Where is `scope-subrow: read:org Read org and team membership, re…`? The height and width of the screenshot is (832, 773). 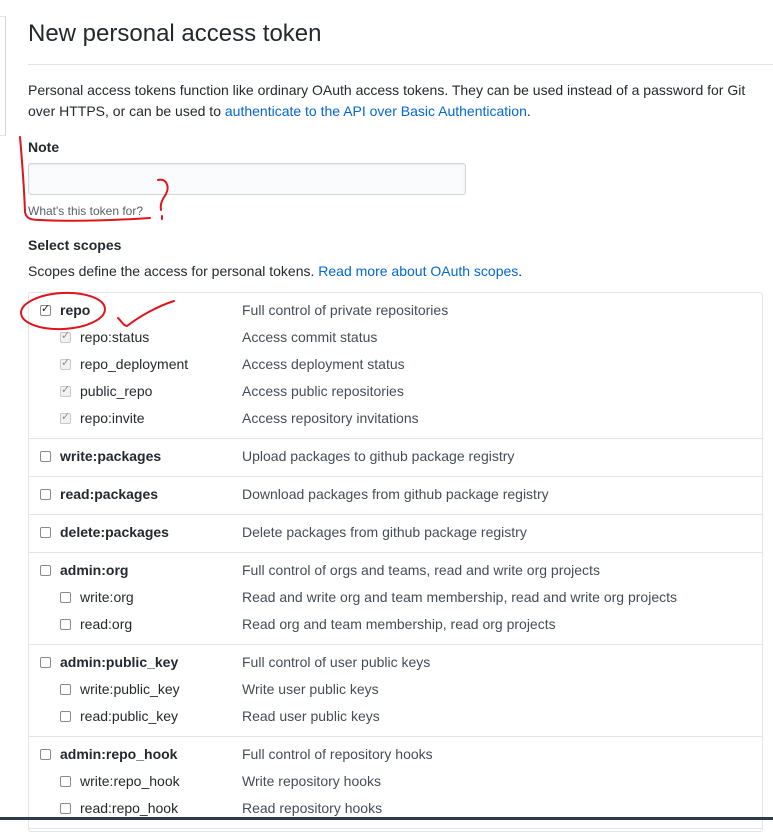
scope-subrow: read:org Read org and team membership, re… is located at coordinates (395, 626).